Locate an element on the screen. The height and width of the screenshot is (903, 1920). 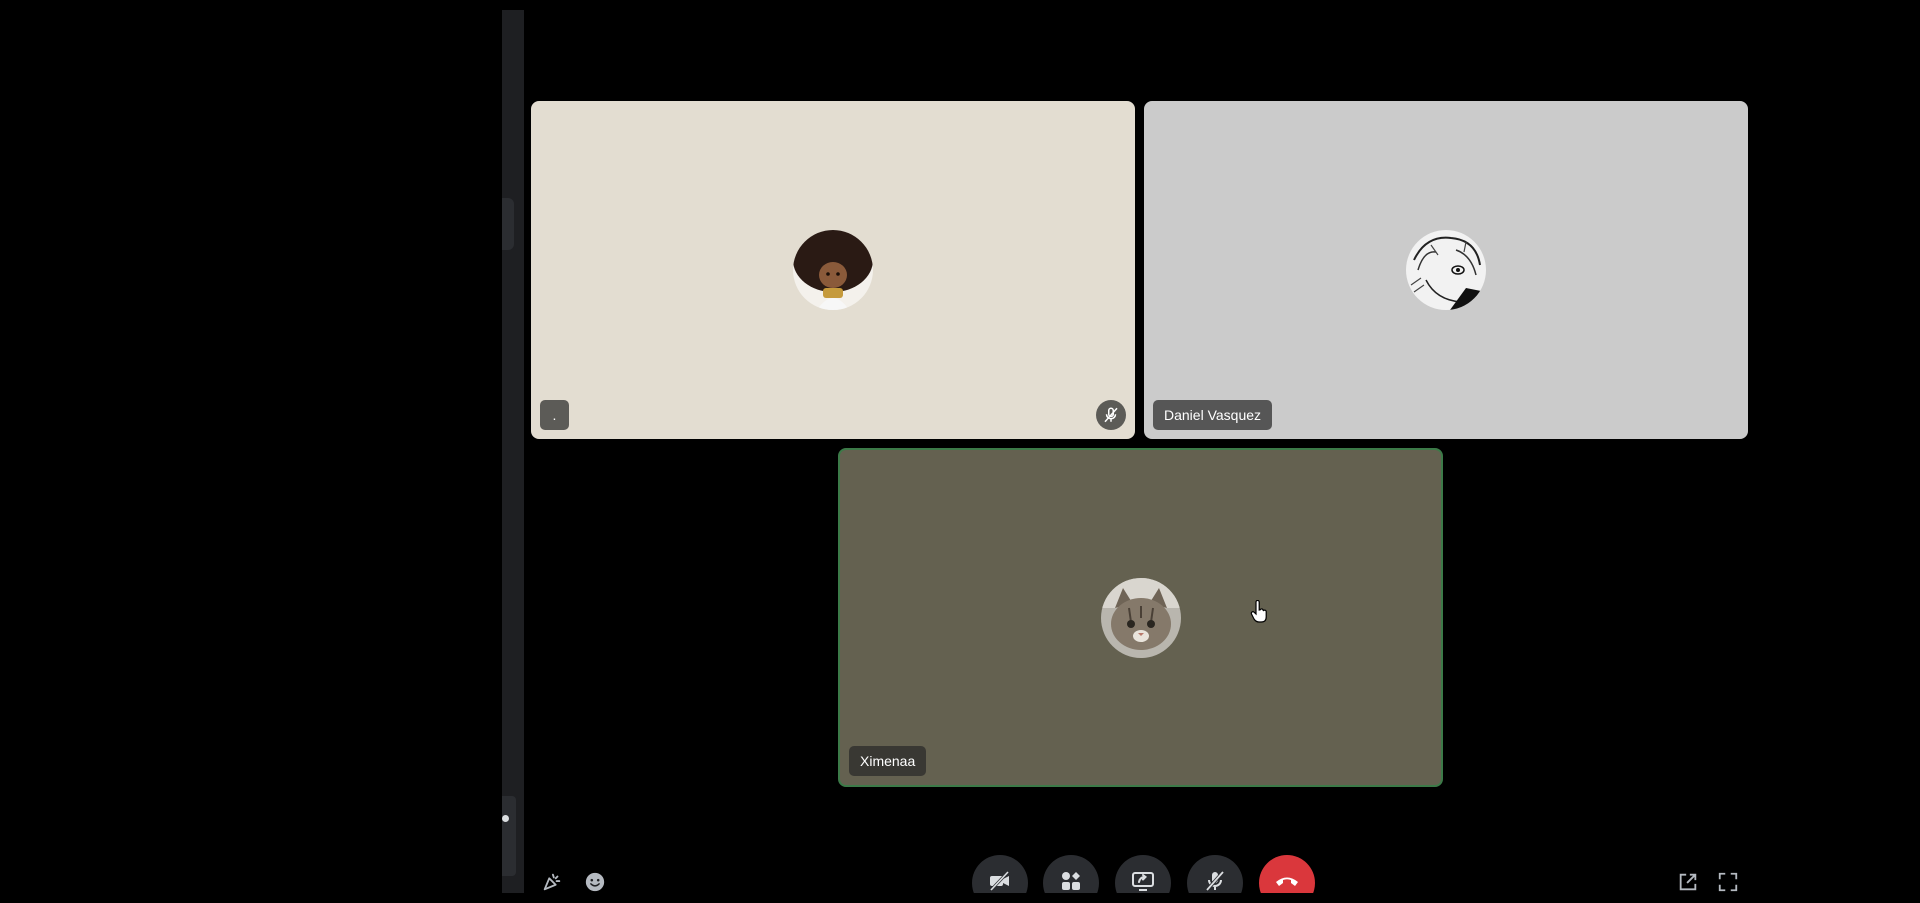
camera-off-icon is located at coordinates (999, 881).